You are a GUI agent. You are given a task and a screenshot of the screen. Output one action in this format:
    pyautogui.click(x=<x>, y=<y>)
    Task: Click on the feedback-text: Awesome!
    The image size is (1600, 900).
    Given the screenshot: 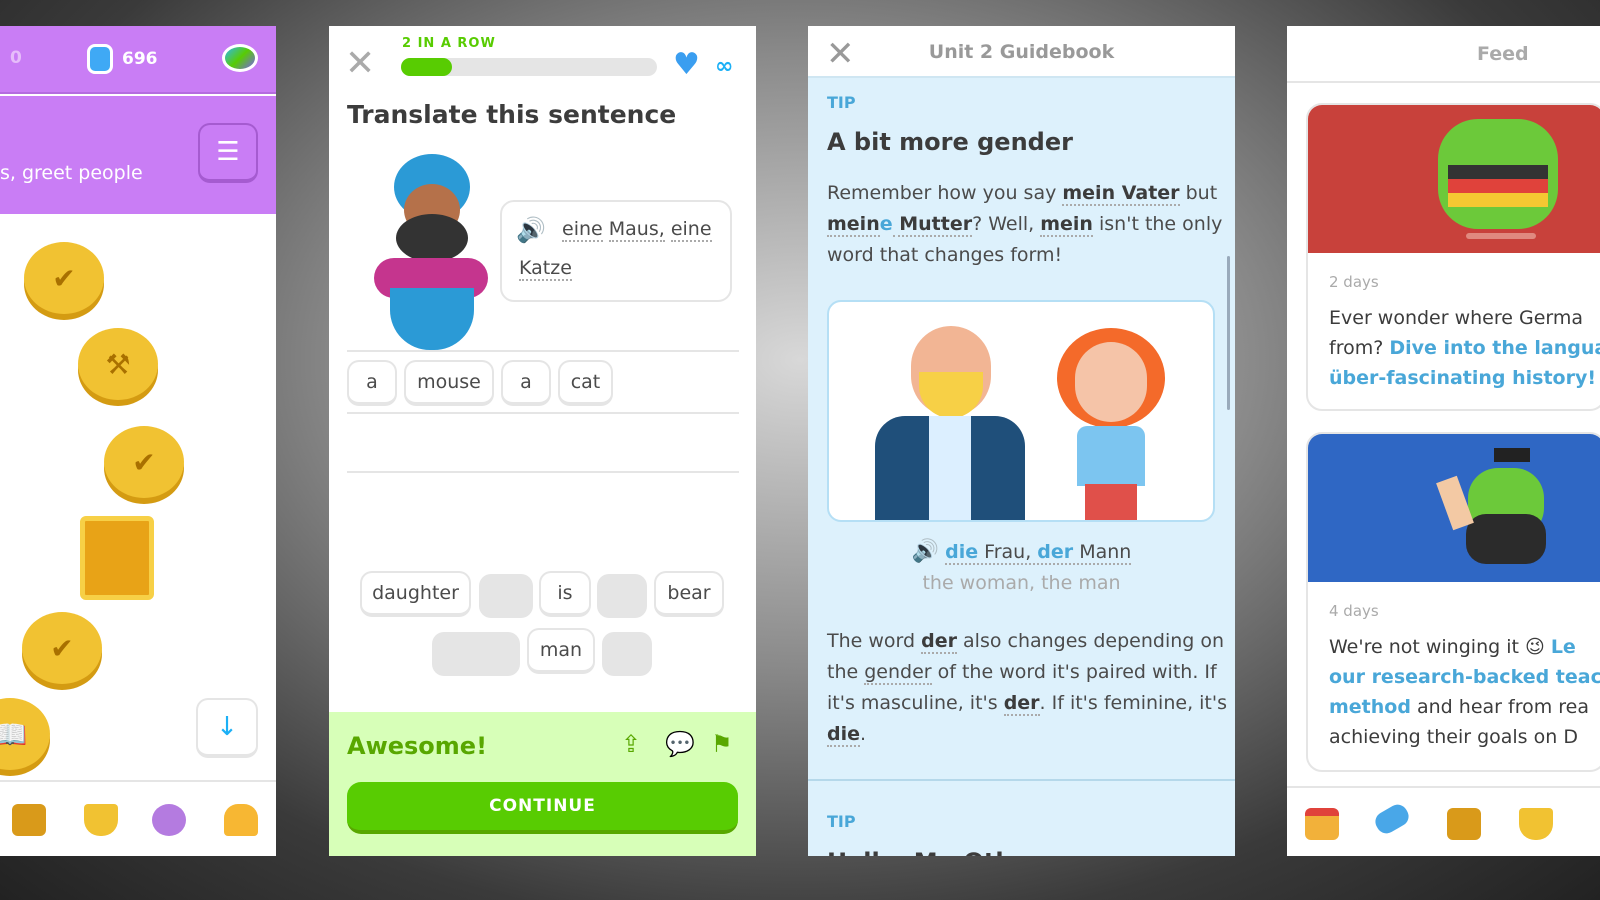 What is the action you would take?
    pyautogui.click(x=417, y=746)
    